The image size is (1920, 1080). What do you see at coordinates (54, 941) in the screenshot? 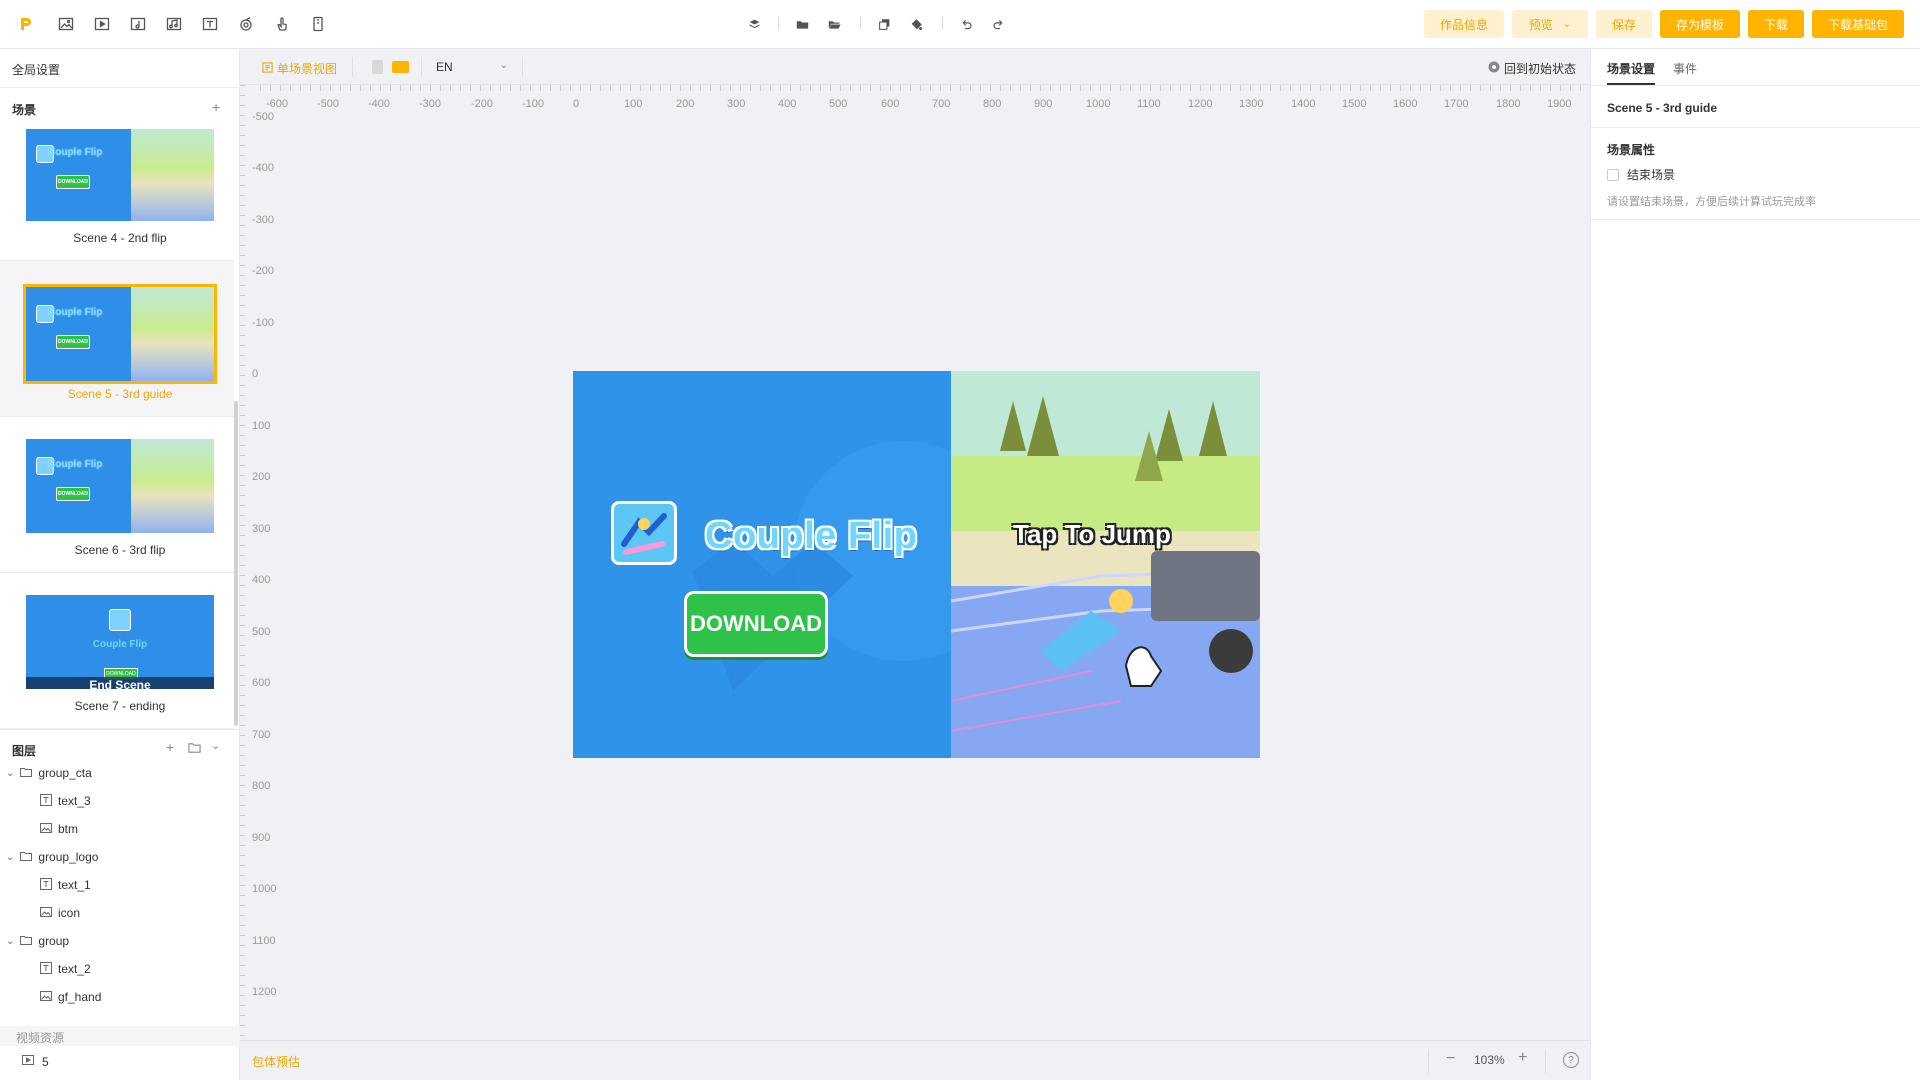
I see `layer-label: group` at bounding box center [54, 941].